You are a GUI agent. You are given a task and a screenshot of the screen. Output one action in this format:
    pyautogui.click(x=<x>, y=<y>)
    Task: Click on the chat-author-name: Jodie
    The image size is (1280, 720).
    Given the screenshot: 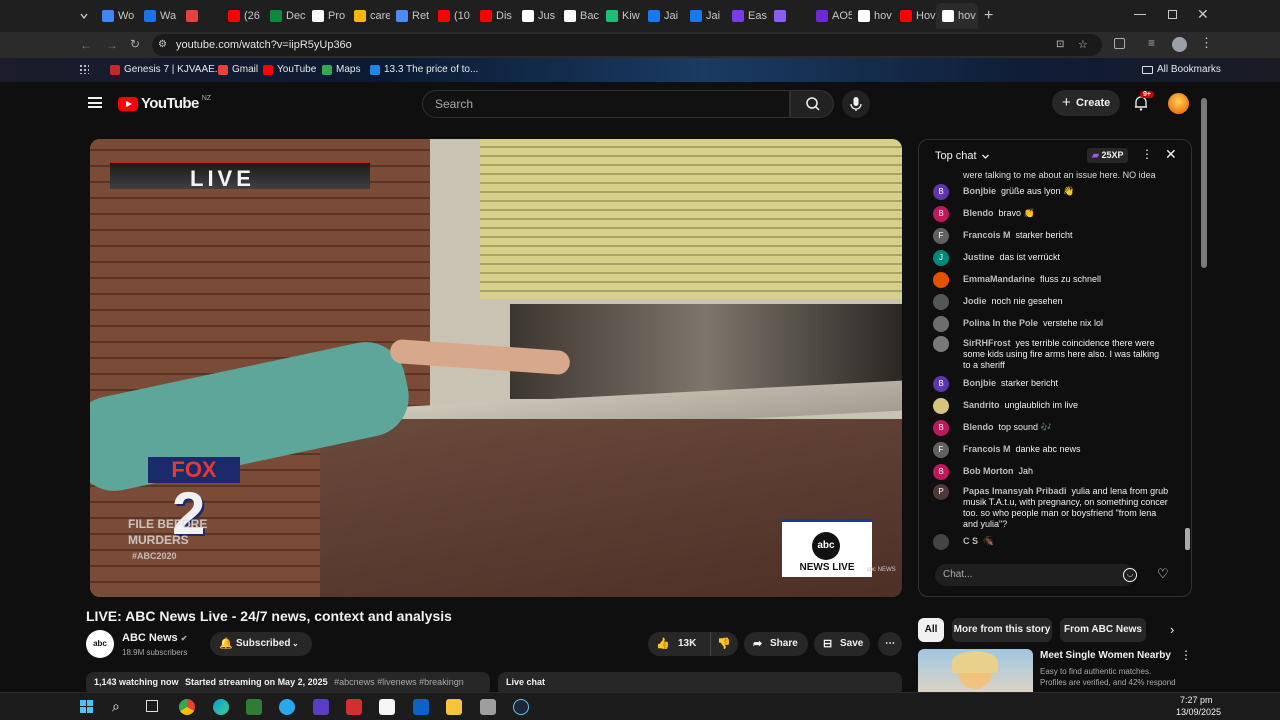 What is the action you would take?
    pyautogui.click(x=975, y=301)
    